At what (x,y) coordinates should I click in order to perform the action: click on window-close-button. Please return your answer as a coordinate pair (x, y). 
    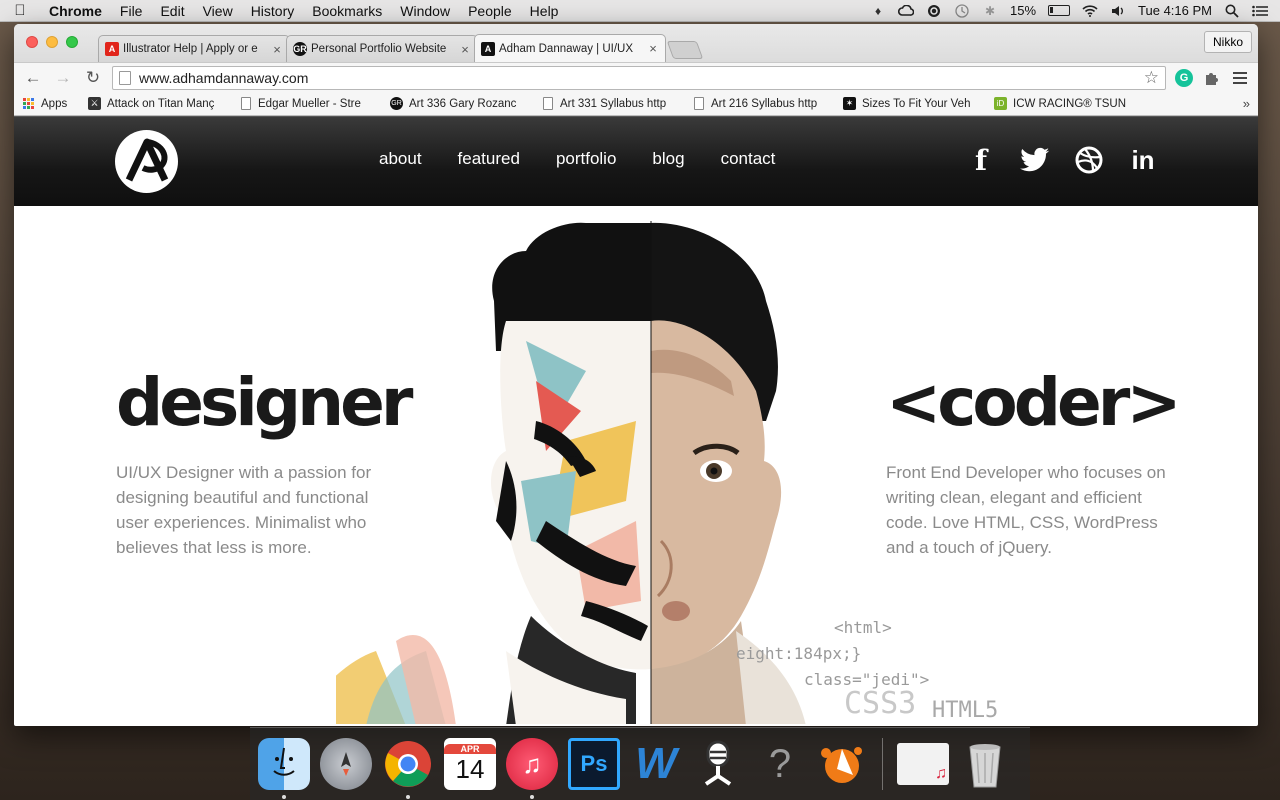
    Looking at the image, I should click on (32, 42).